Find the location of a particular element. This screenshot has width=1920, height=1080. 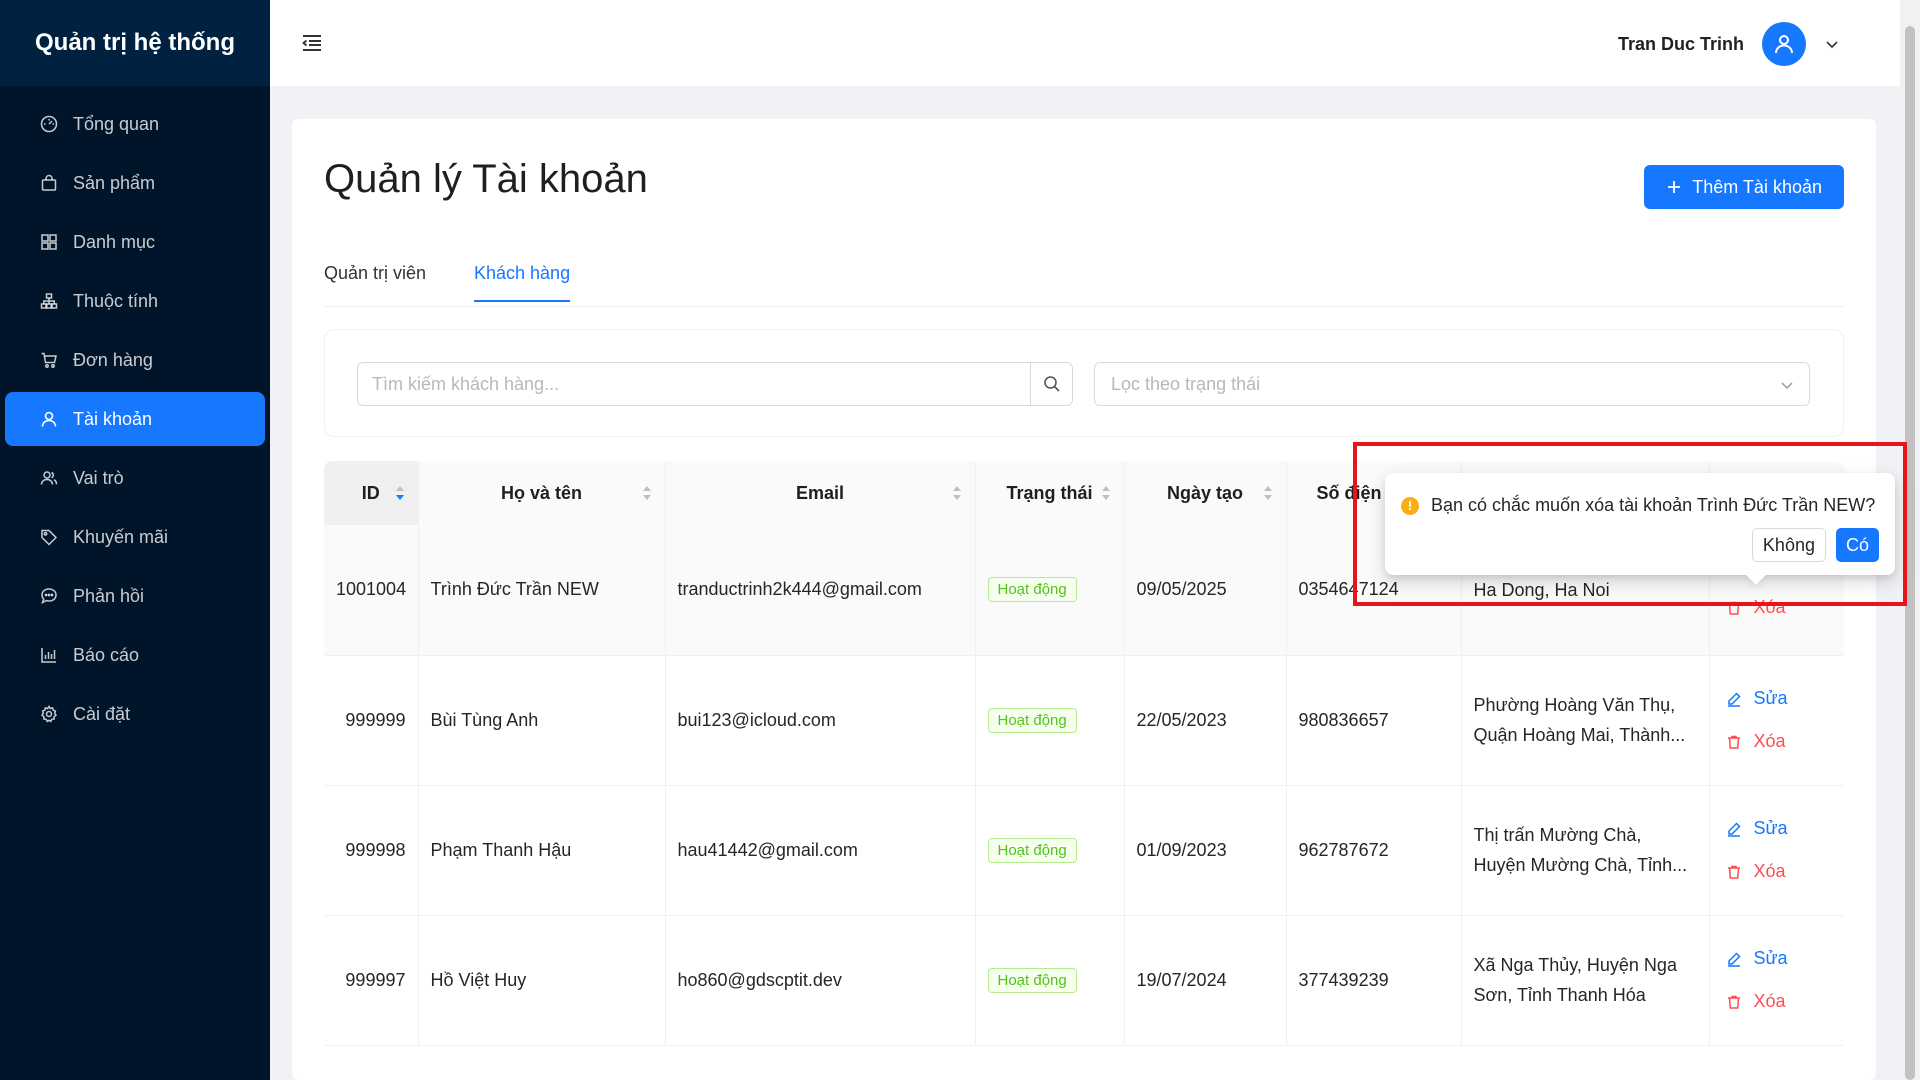

cell-name: Trình Đức Trần NEW is located at coordinates (542, 590).